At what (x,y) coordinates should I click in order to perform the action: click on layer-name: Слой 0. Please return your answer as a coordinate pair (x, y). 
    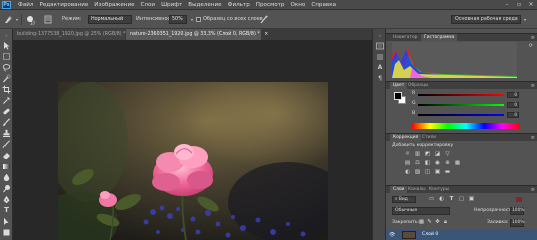
    Looking at the image, I should click on (430, 235).